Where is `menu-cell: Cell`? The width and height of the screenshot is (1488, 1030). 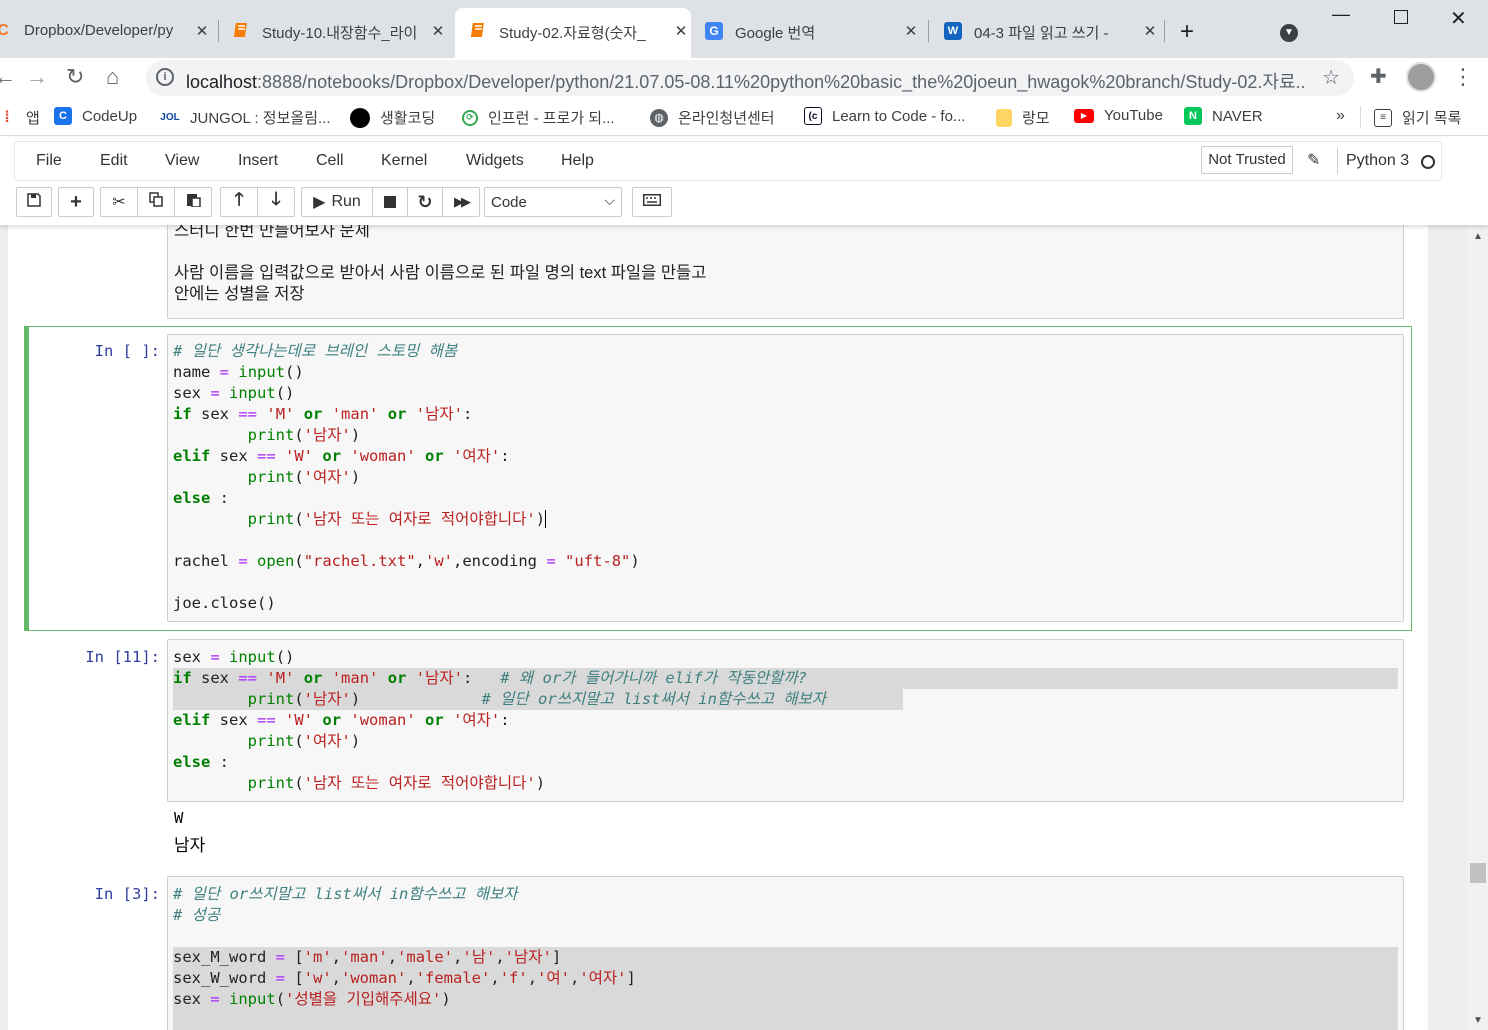
menu-cell: Cell is located at coordinates (330, 161).